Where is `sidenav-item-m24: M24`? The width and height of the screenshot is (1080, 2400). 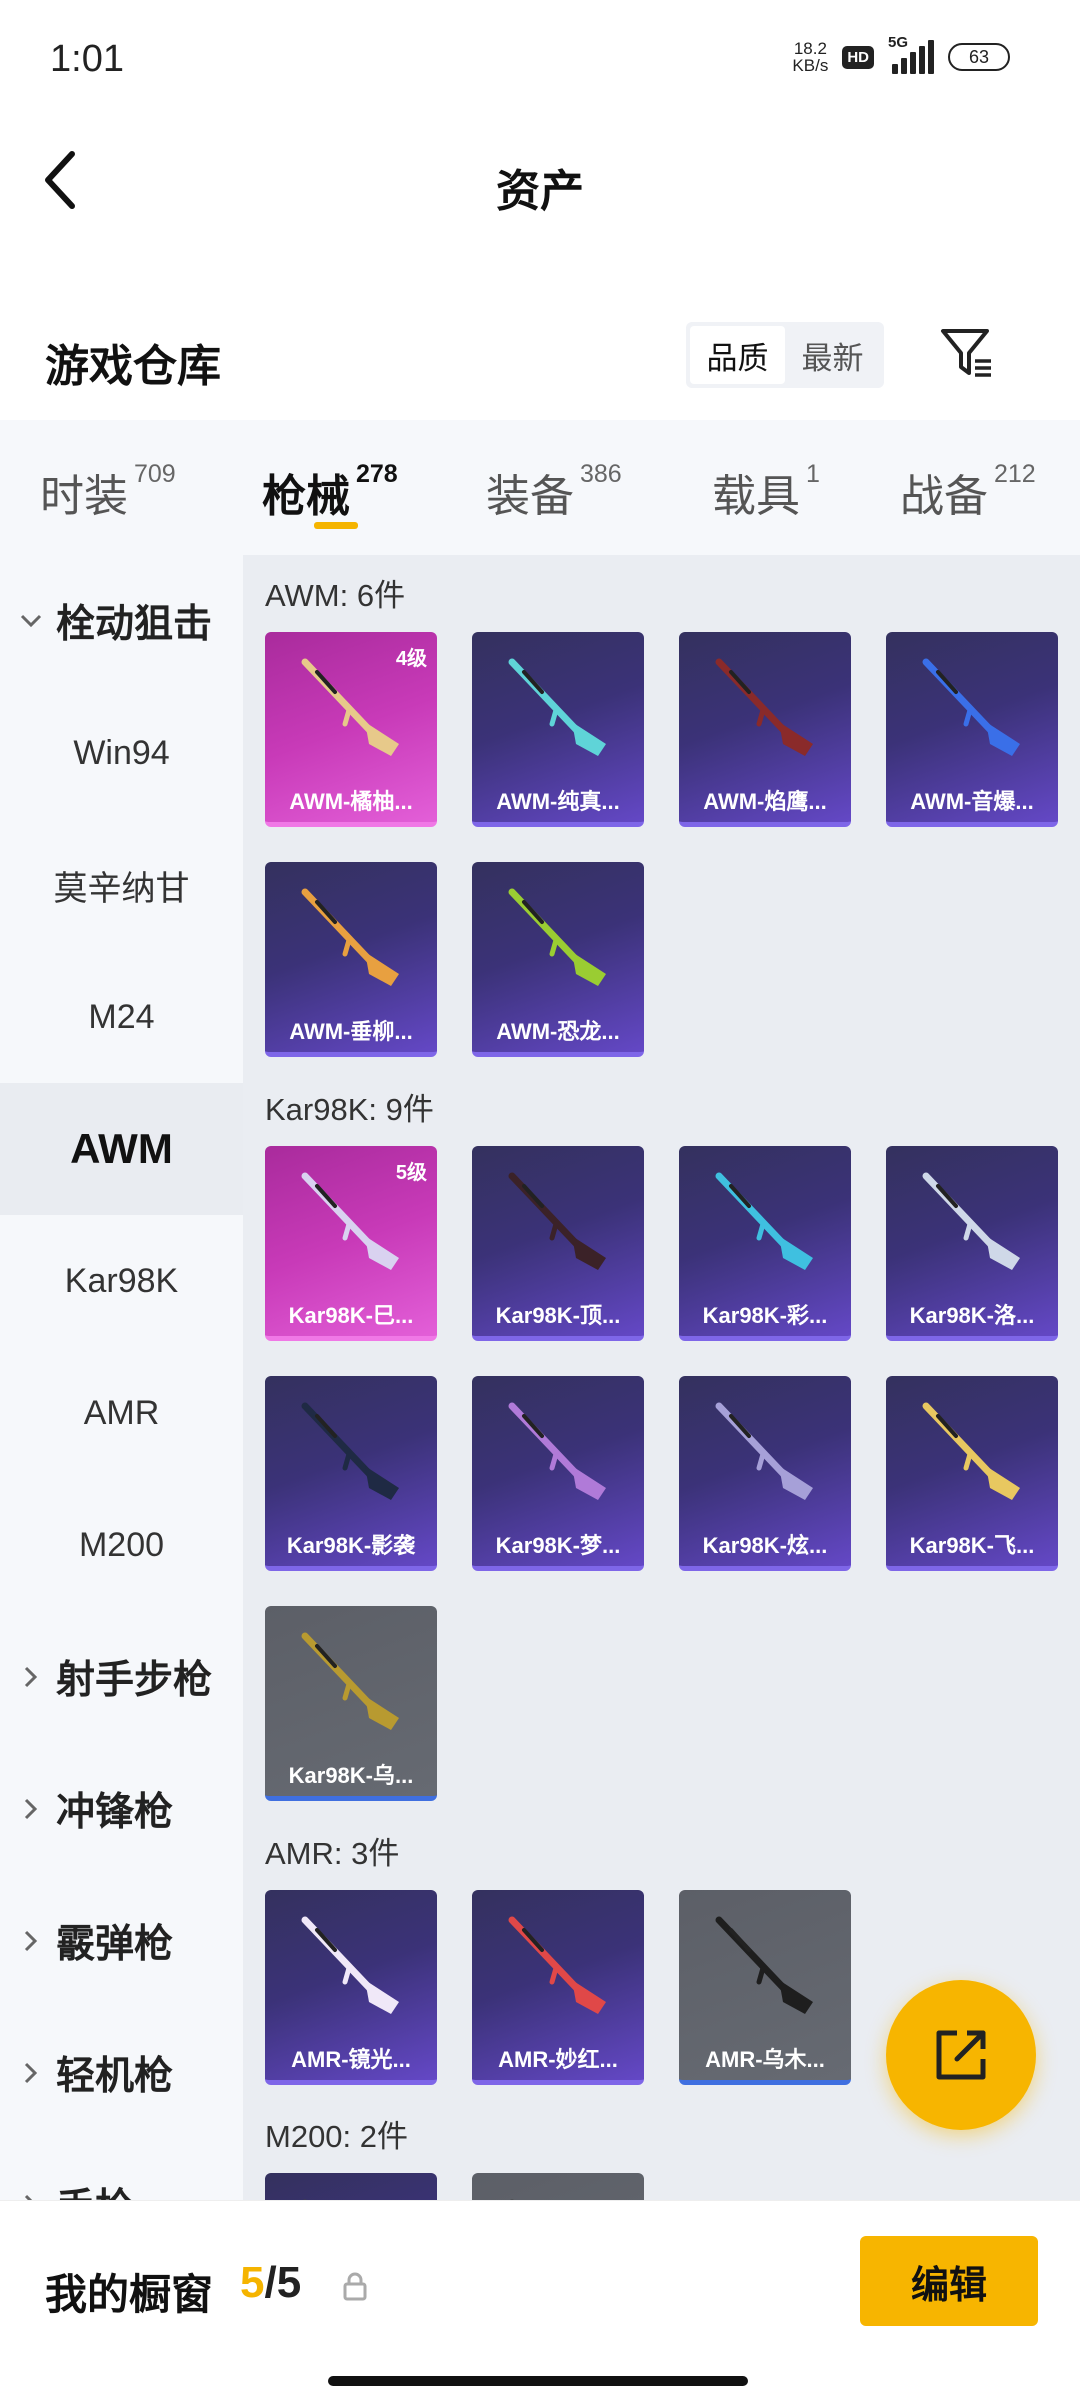
sidenav-item-m24: M24 is located at coordinates (121, 1017).